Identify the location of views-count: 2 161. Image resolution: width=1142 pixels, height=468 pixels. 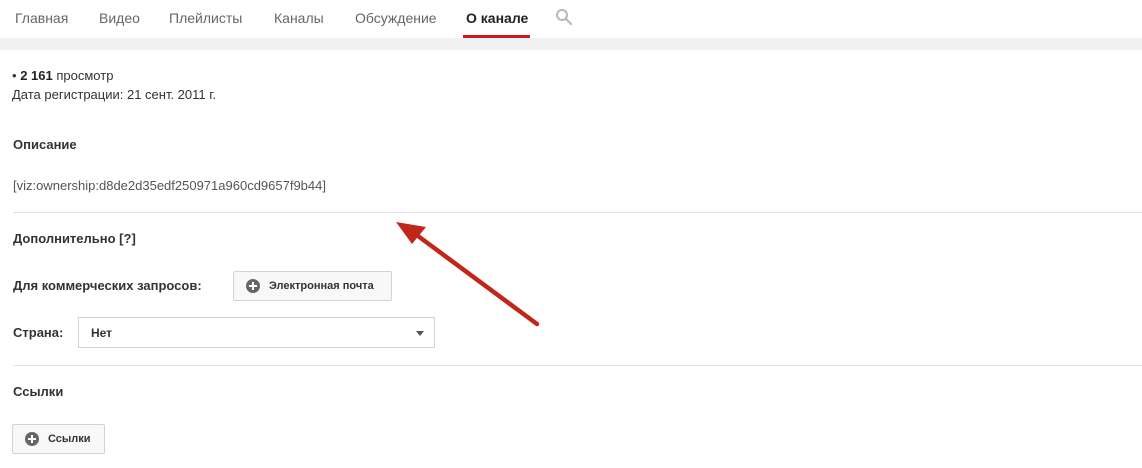
(36, 75).